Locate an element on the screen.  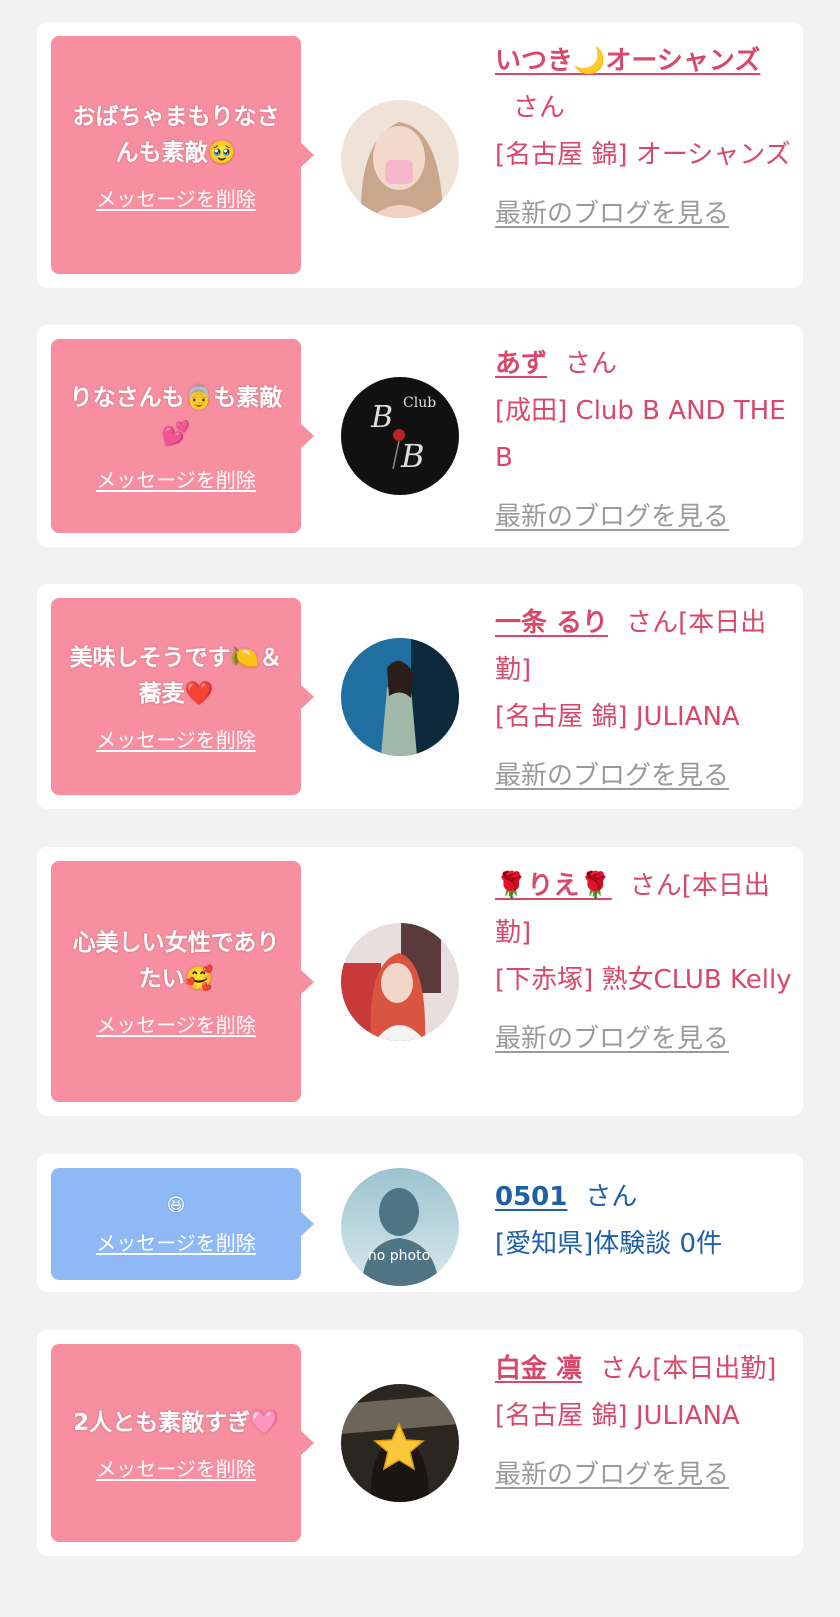
cast-info: 白金 凛さん[本日出勤] [名古屋 錦] JULIANA 最新のブログを見る is located at coordinates (645, 1422).